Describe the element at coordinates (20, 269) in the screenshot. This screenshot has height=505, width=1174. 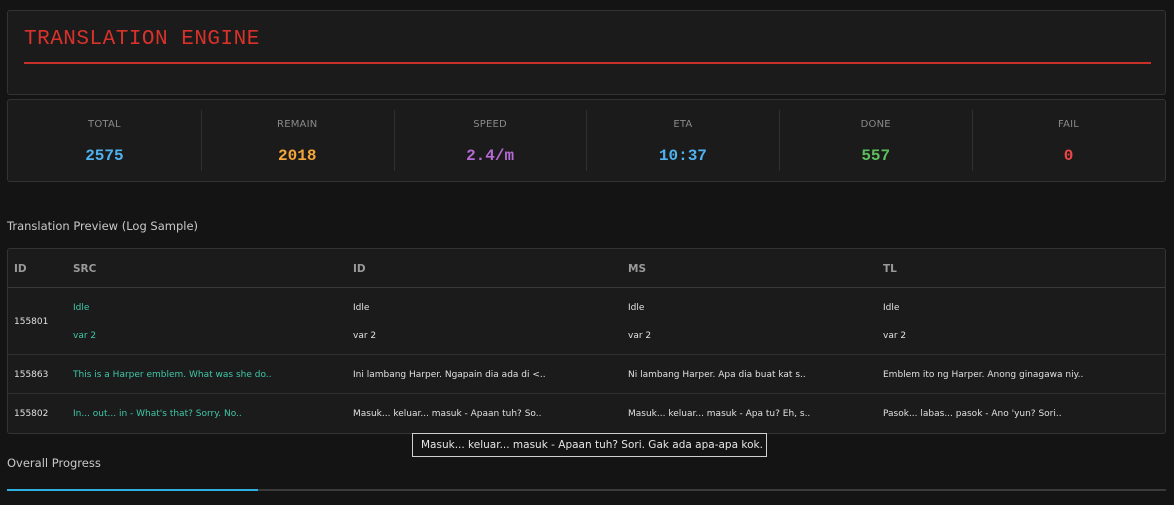
I see `column-header-id: ID` at that location.